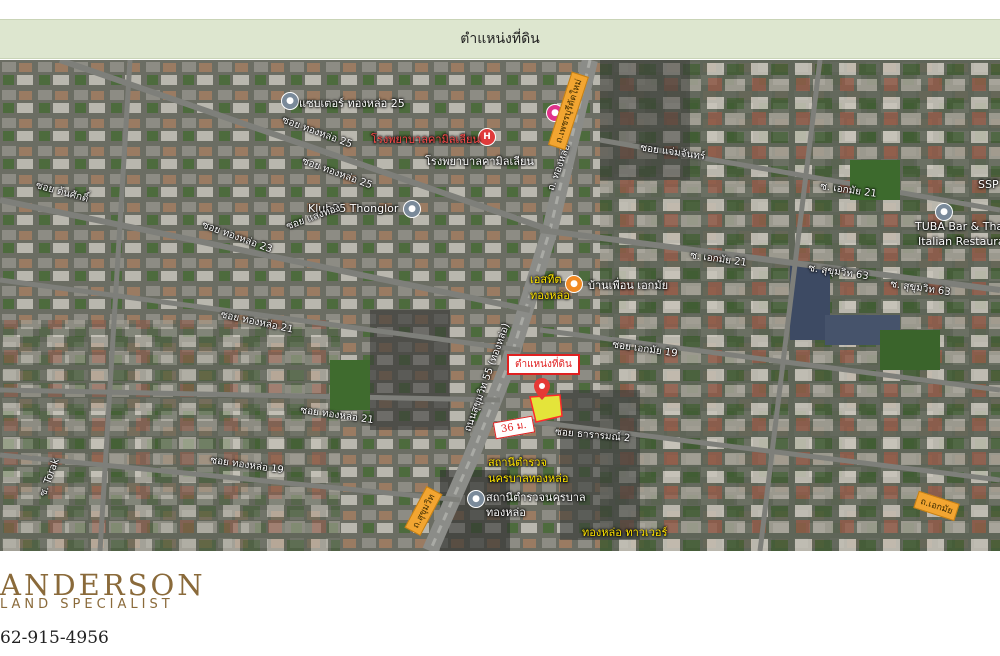 The width and height of the screenshot is (1000, 656). I want to click on page-title-bar: ตำแหน่งที่ดิน, so click(500, 39).